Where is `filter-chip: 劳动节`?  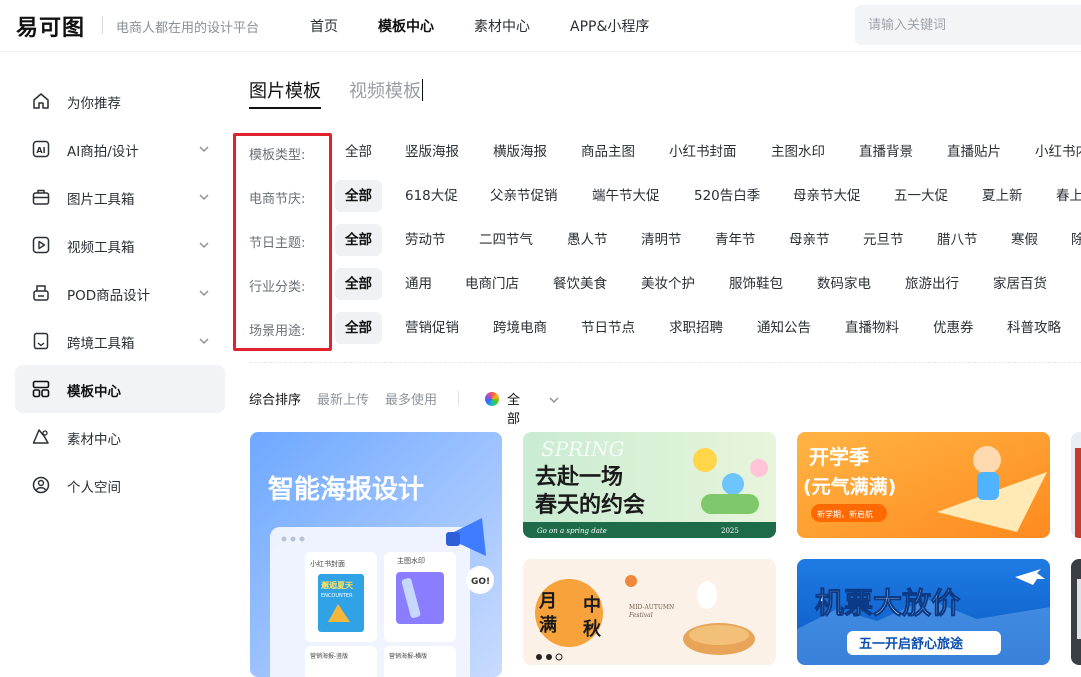
filter-chip: 劳动节 is located at coordinates (425, 240).